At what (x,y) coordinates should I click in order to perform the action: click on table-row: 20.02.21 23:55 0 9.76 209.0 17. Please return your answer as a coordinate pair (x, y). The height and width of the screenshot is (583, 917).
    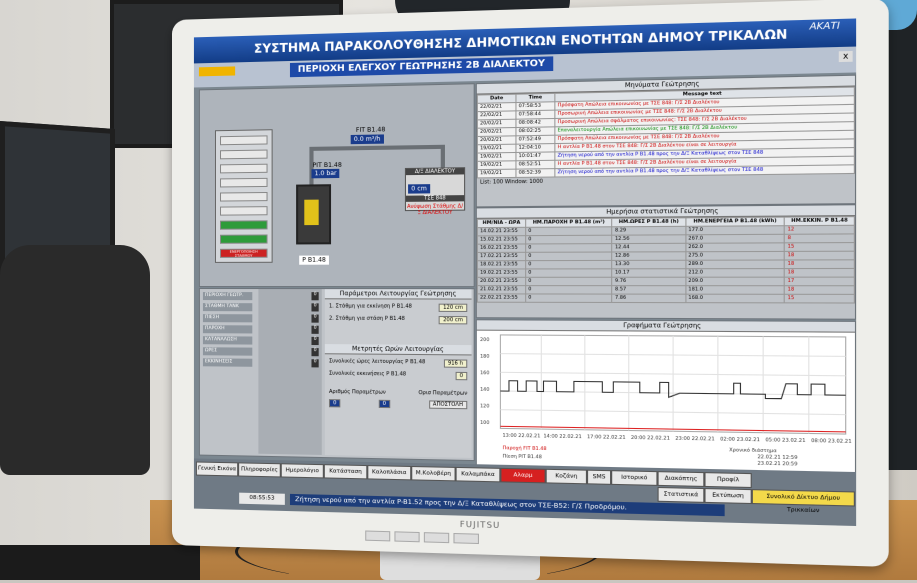
    Looking at the image, I should click on (666, 281).